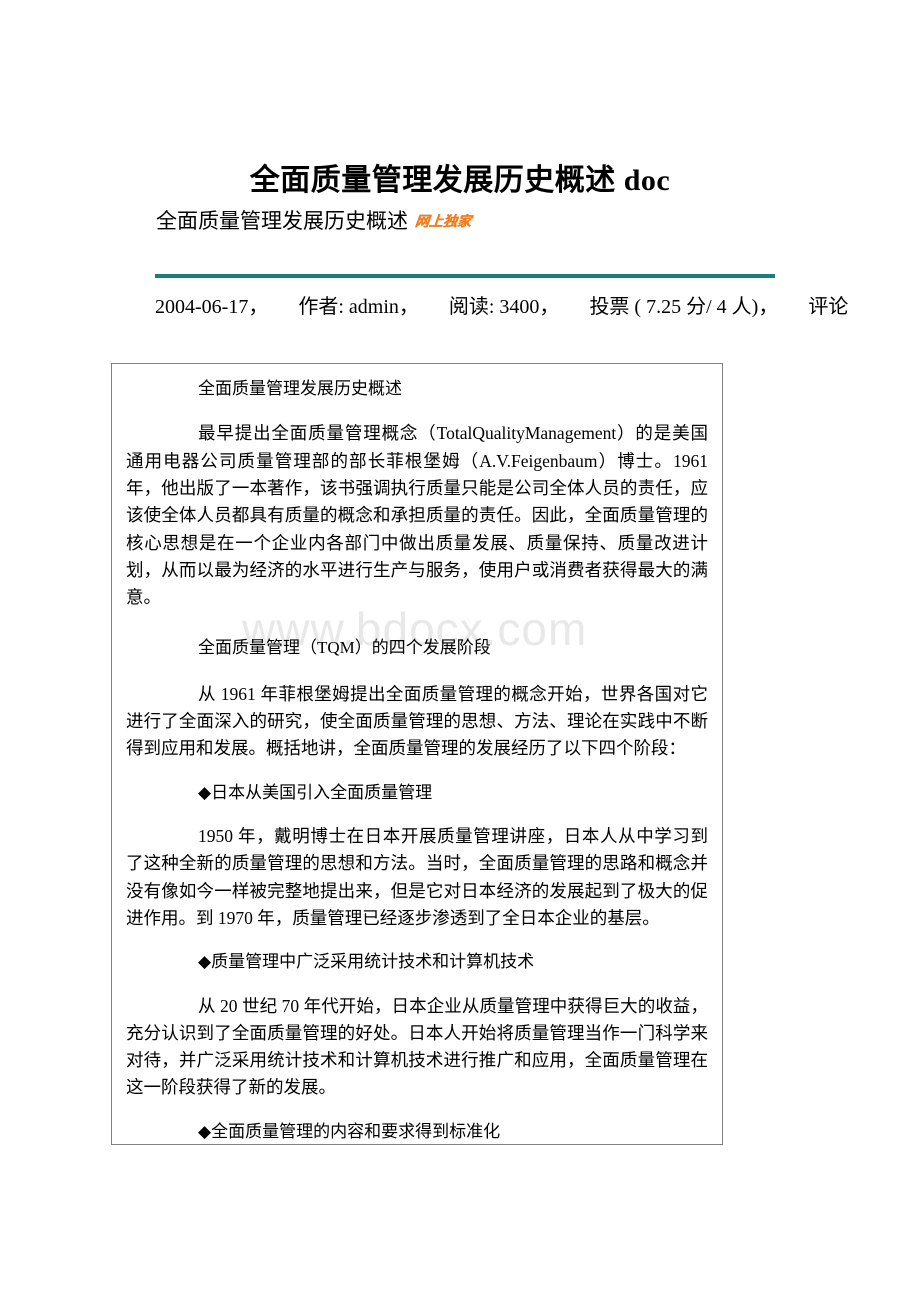 The height and width of the screenshot is (1302, 920). I want to click on bullet-item-1: ◆日本从美国引入全面质量管理, so click(315, 792).